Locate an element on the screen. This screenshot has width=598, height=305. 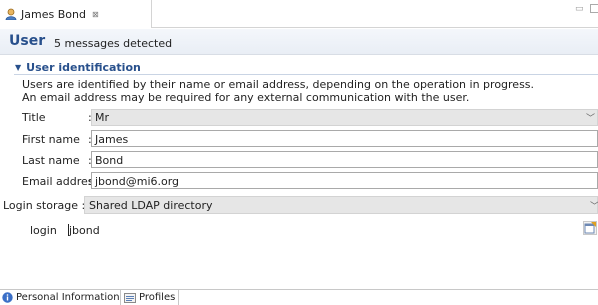
login-label: login is located at coordinates (43, 230).